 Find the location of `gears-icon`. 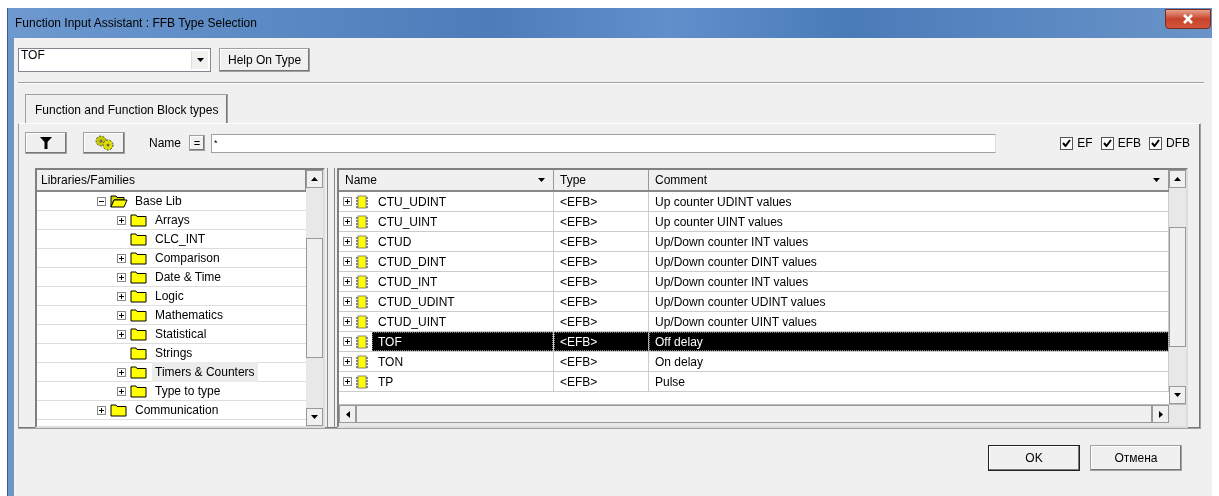

gears-icon is located at coordinates (104, 143).